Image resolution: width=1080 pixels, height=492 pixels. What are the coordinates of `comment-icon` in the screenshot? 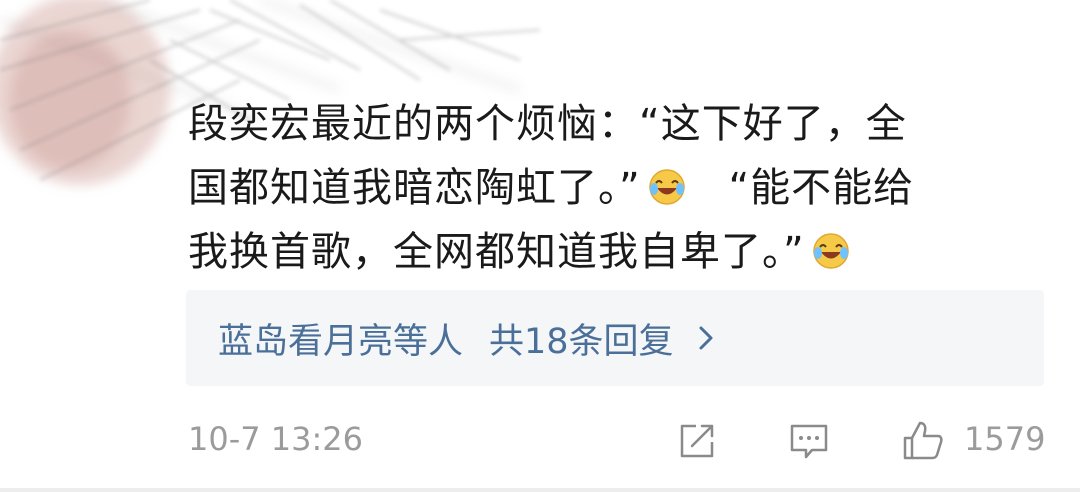 It's located at (809, 441).